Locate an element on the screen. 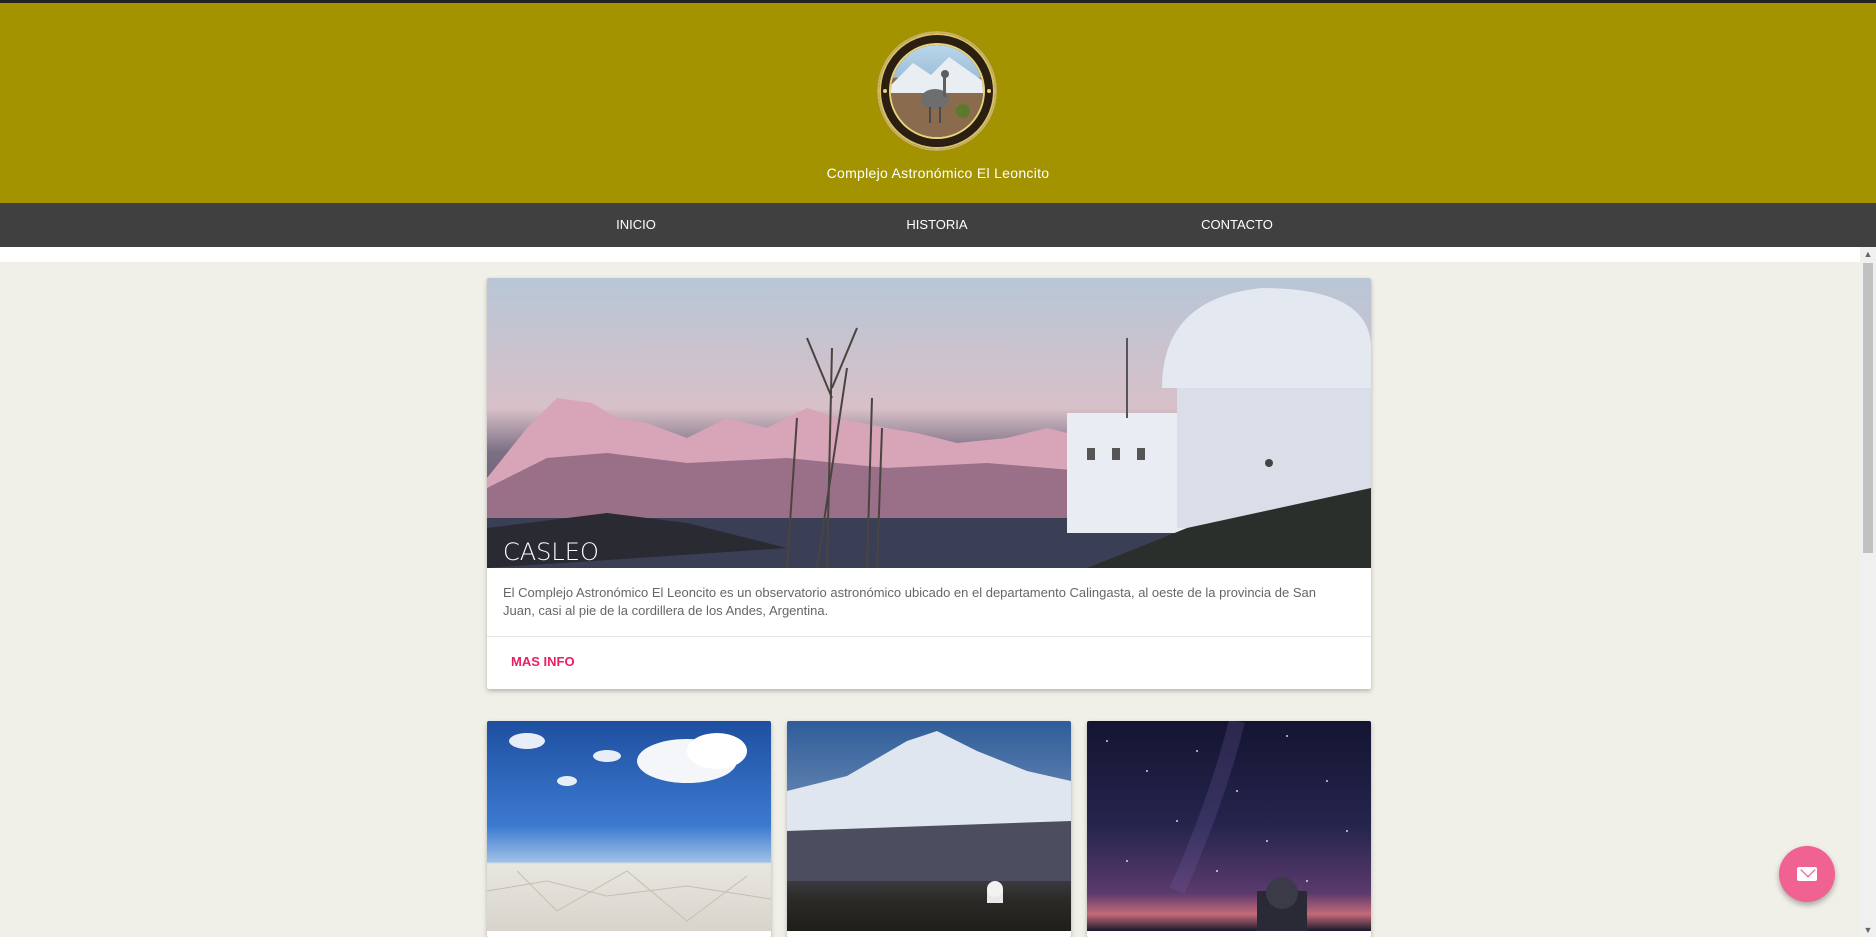 The height and width of the screenshot is (937, 1876). scroll-thumb is located at coordinates (1868, 408).